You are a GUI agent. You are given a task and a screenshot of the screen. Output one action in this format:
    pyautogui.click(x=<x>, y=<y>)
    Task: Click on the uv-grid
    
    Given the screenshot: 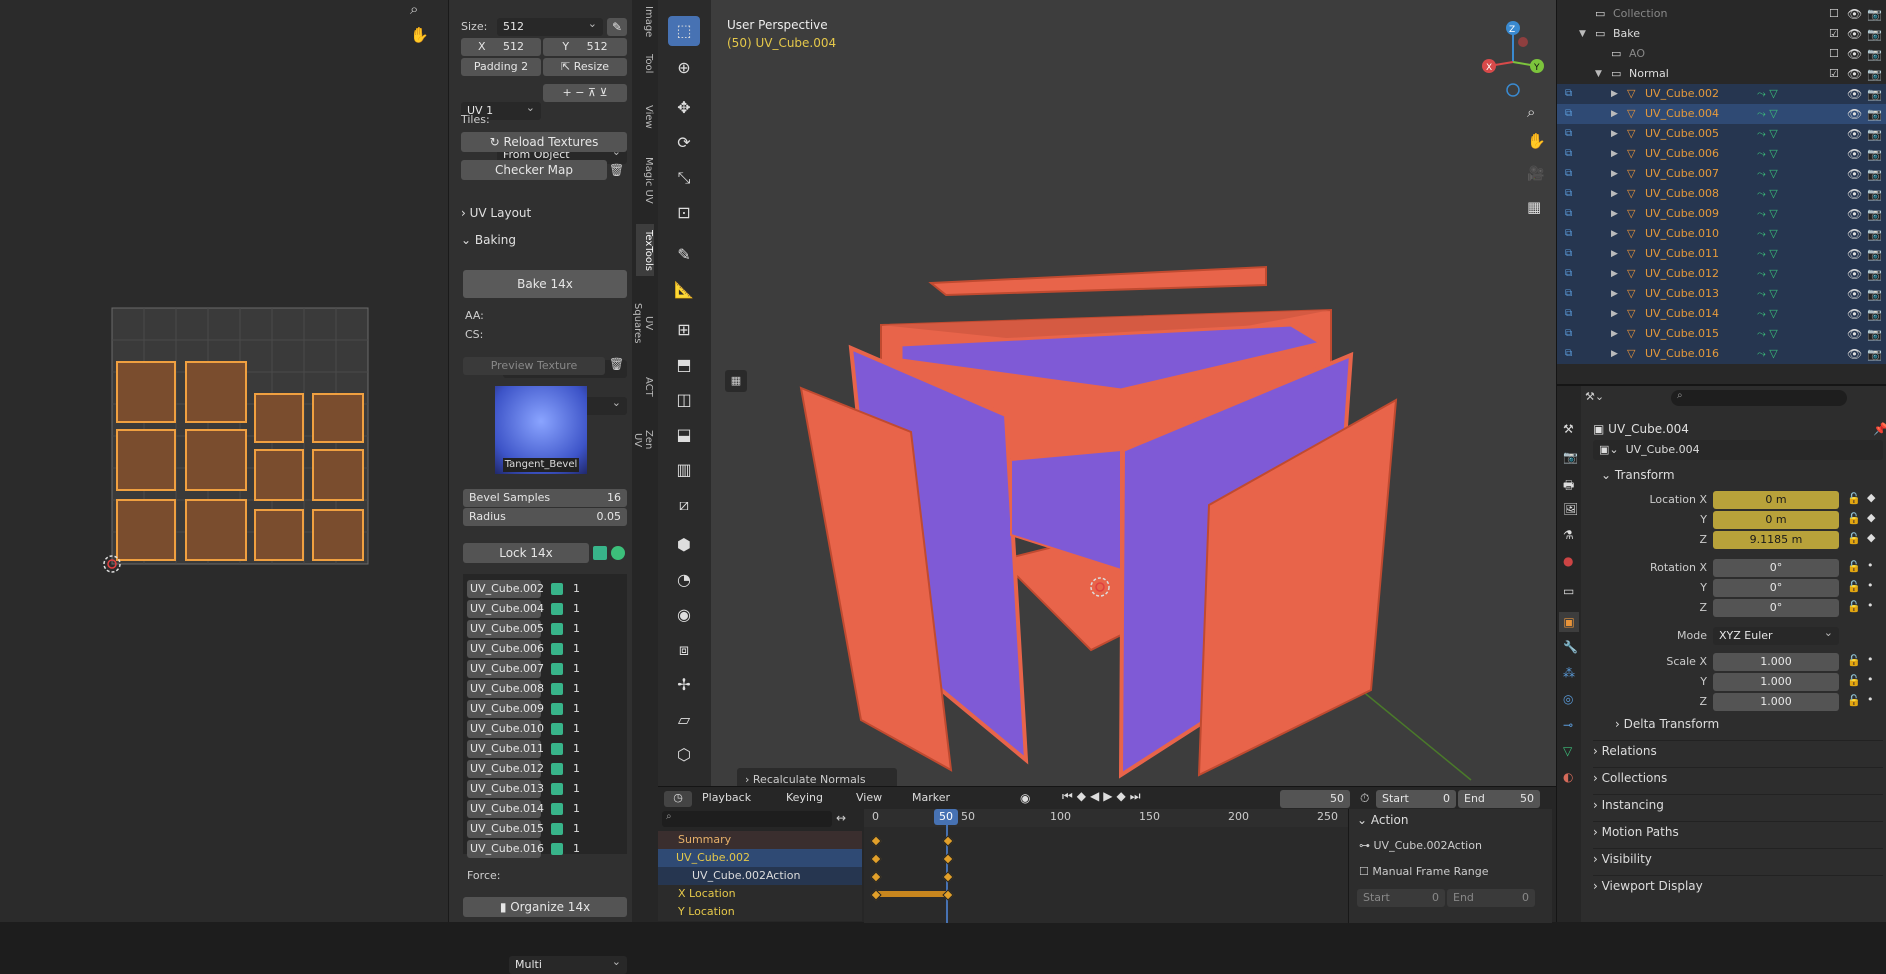 What is the action you would take?
    pyautogui.click(x=240, y=440)
    